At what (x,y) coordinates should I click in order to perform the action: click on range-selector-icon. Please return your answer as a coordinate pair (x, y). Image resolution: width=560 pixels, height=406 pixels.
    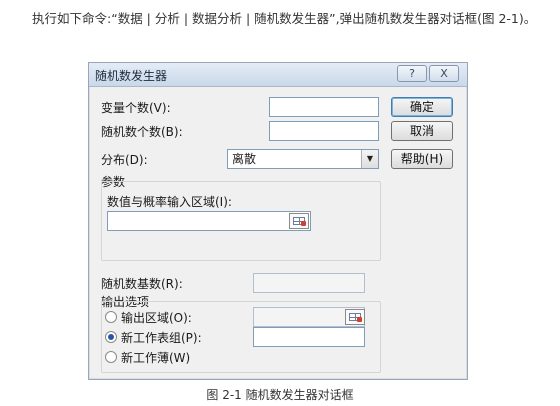
    Looking at the image, I should click on (299, 221).